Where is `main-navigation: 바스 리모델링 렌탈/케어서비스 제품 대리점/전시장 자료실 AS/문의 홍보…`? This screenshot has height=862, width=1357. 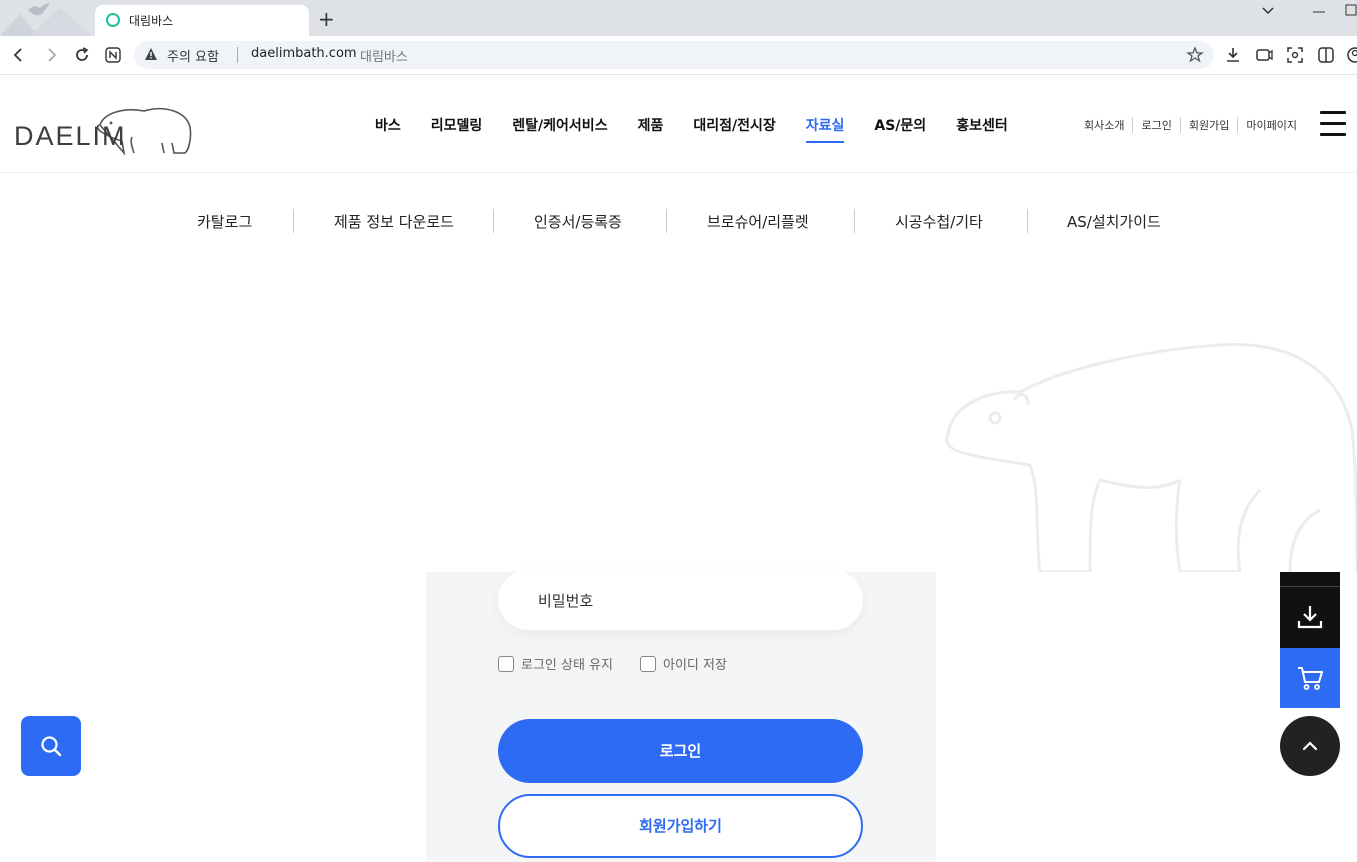 main-navigation: 바스 리모델링 렌탈/케어서비스 제품 대리점/전시장 자료실 AS/문의 홍보… is located at coordinates (706, 129).